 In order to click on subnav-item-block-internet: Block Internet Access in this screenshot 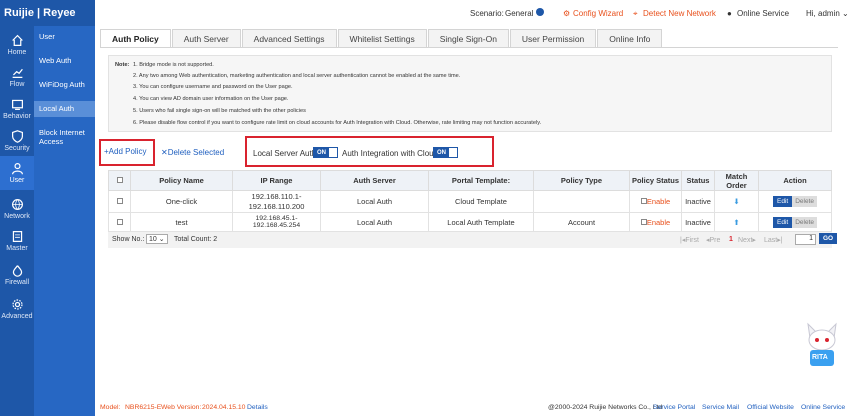, I will do `click(64, 137)`.